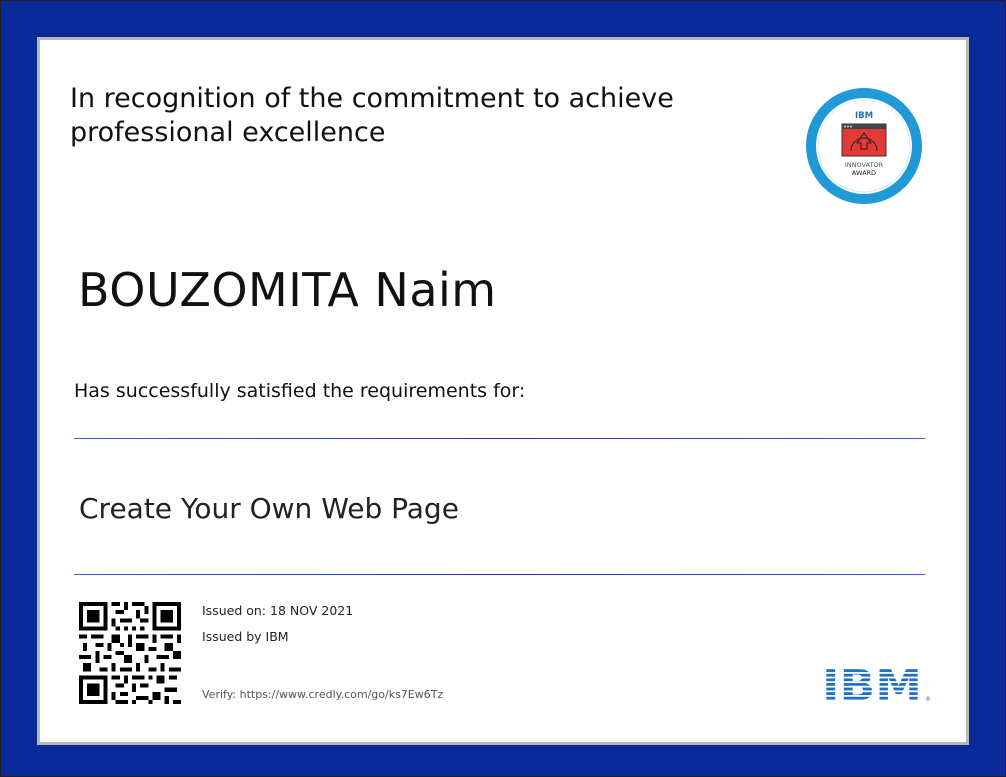  I want to click on badge-line1: INNOVATOR, so click(864, 165).